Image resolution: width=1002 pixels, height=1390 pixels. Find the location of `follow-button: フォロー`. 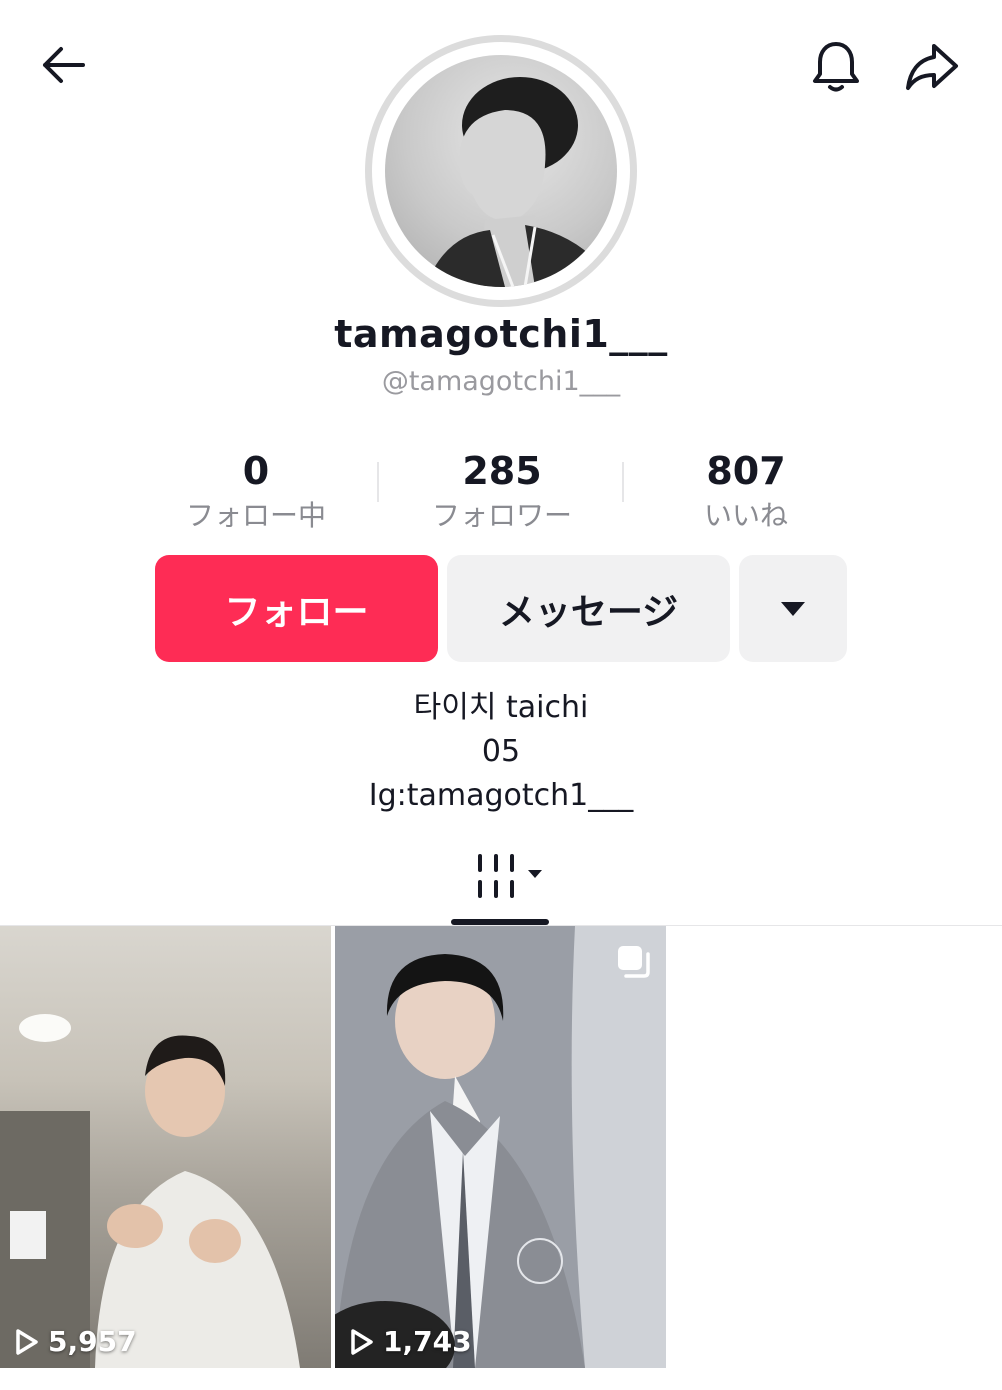

follow-button: フォロー is located at coordinates (296, 608).